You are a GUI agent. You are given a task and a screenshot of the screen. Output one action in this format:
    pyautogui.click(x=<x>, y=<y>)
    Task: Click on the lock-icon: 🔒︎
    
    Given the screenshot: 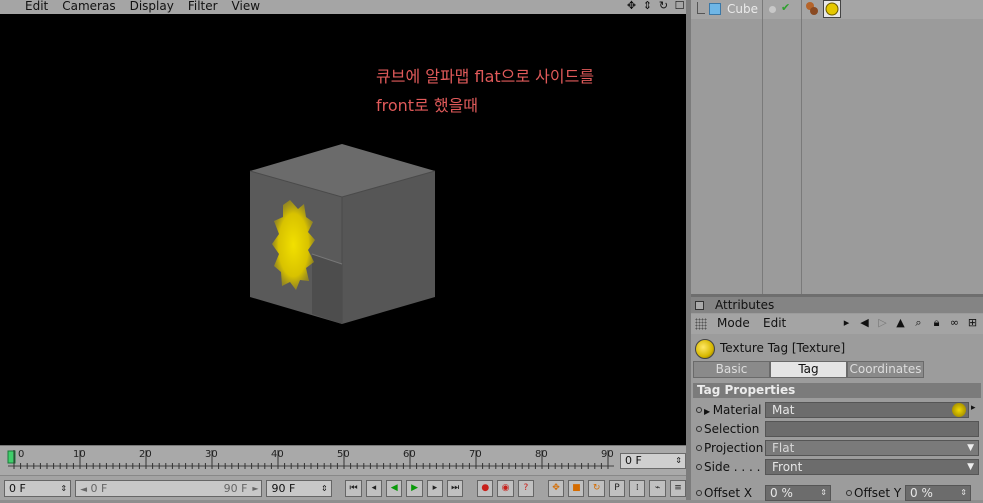 What is the action you would take?
    pyautogui.click(x=936, y=323)
    